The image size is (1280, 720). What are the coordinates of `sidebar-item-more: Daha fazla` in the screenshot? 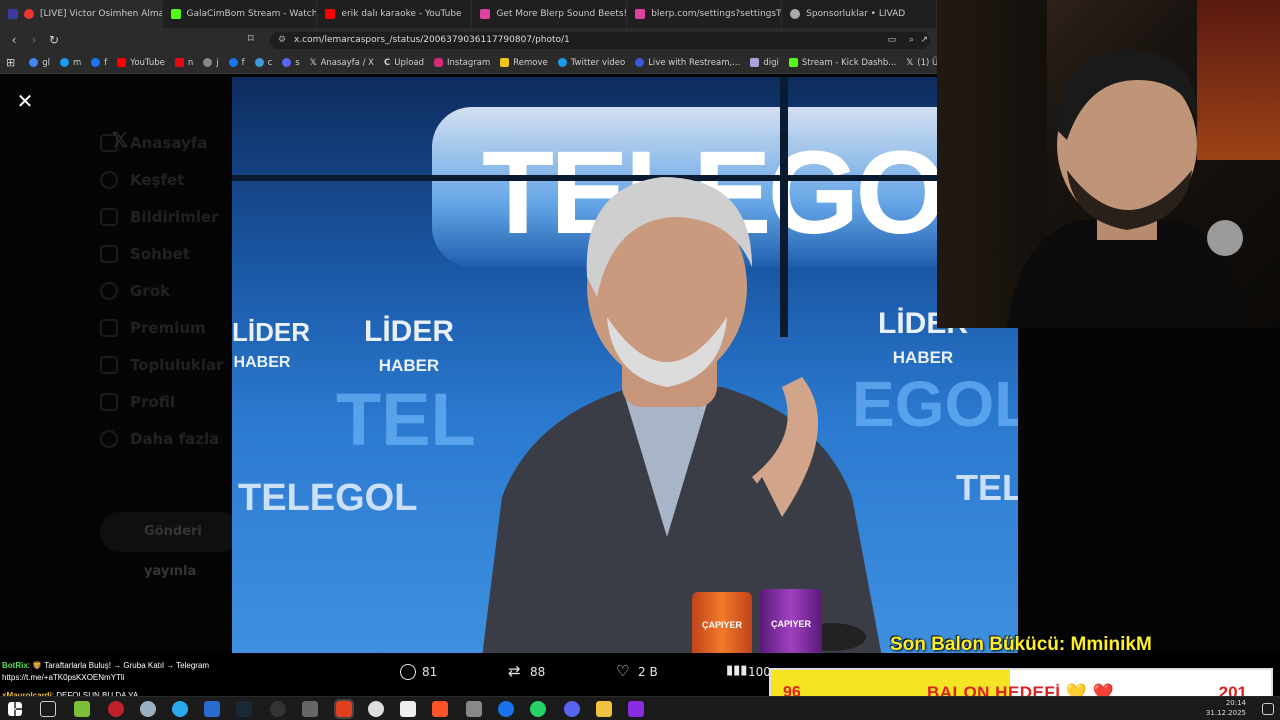 It's located at (170, 438).